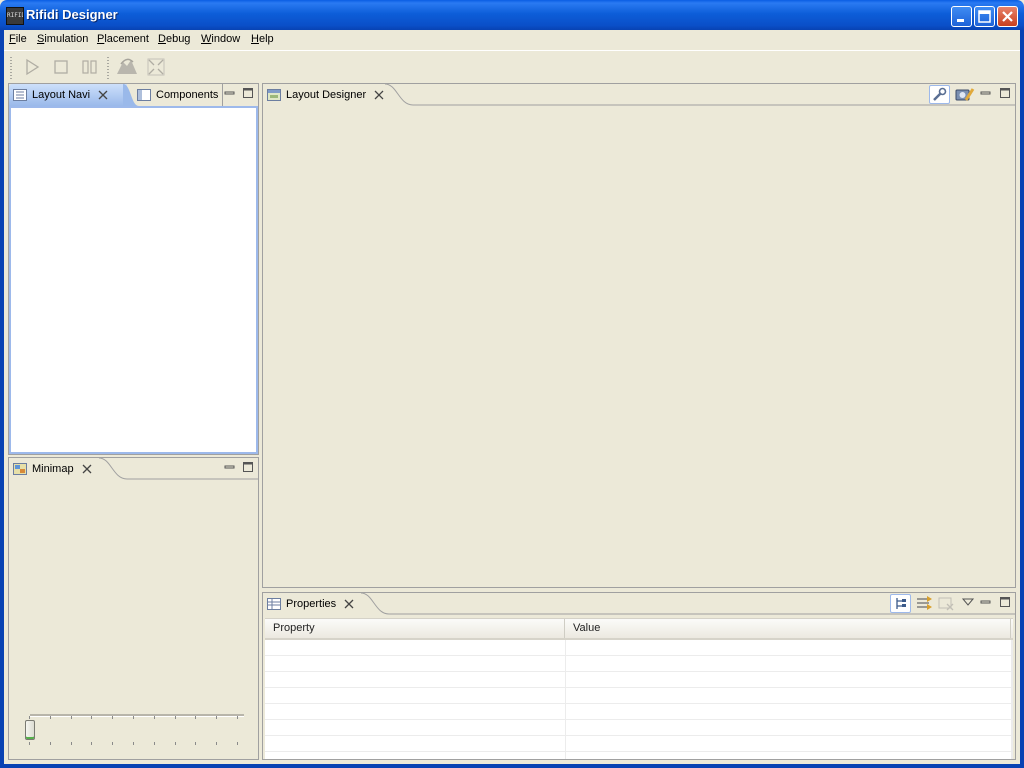 The width and height of the screenshot is (1024, 768). What do you see at coordinates (137, 715) in the screenshot?
I see `zoom-slider-track` at bounding box center [137, 715].